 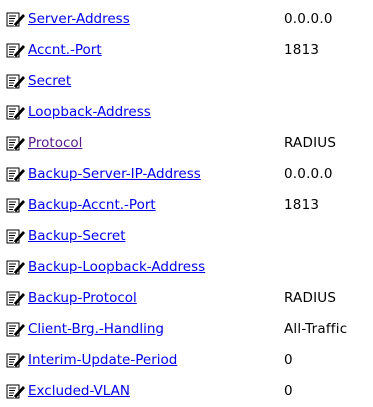 I want to click on parameter-link-loopback-address: Loopback-Address, so click(x=156, y=112).